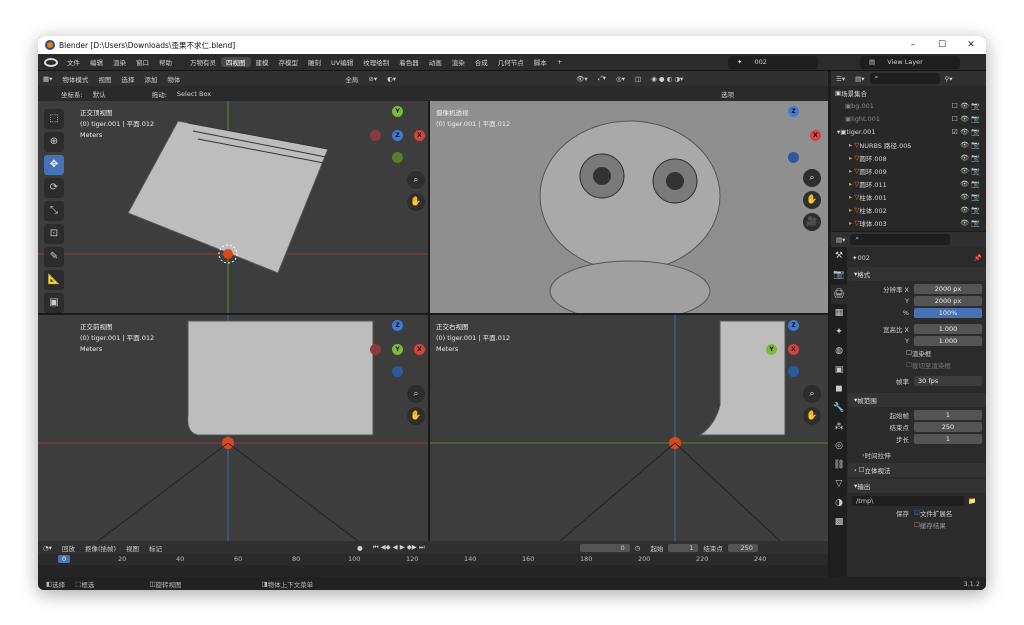 This screenshot has width=1024, height=625. What do you see at coordinates (839, 503) in the screenshot?
I see `material-tab-icon: ◑` at bounding box center [839, 503].